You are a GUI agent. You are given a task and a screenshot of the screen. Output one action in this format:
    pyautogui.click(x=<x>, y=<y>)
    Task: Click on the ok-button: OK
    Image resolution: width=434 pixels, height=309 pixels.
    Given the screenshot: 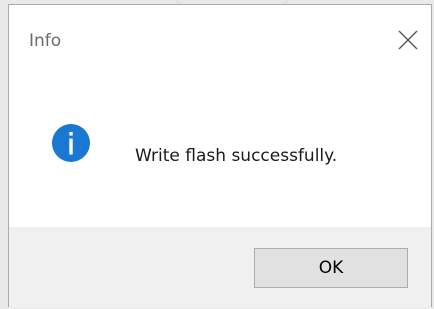 What is the action you would take?
    pyautogui.click(x=331, y=268)
    